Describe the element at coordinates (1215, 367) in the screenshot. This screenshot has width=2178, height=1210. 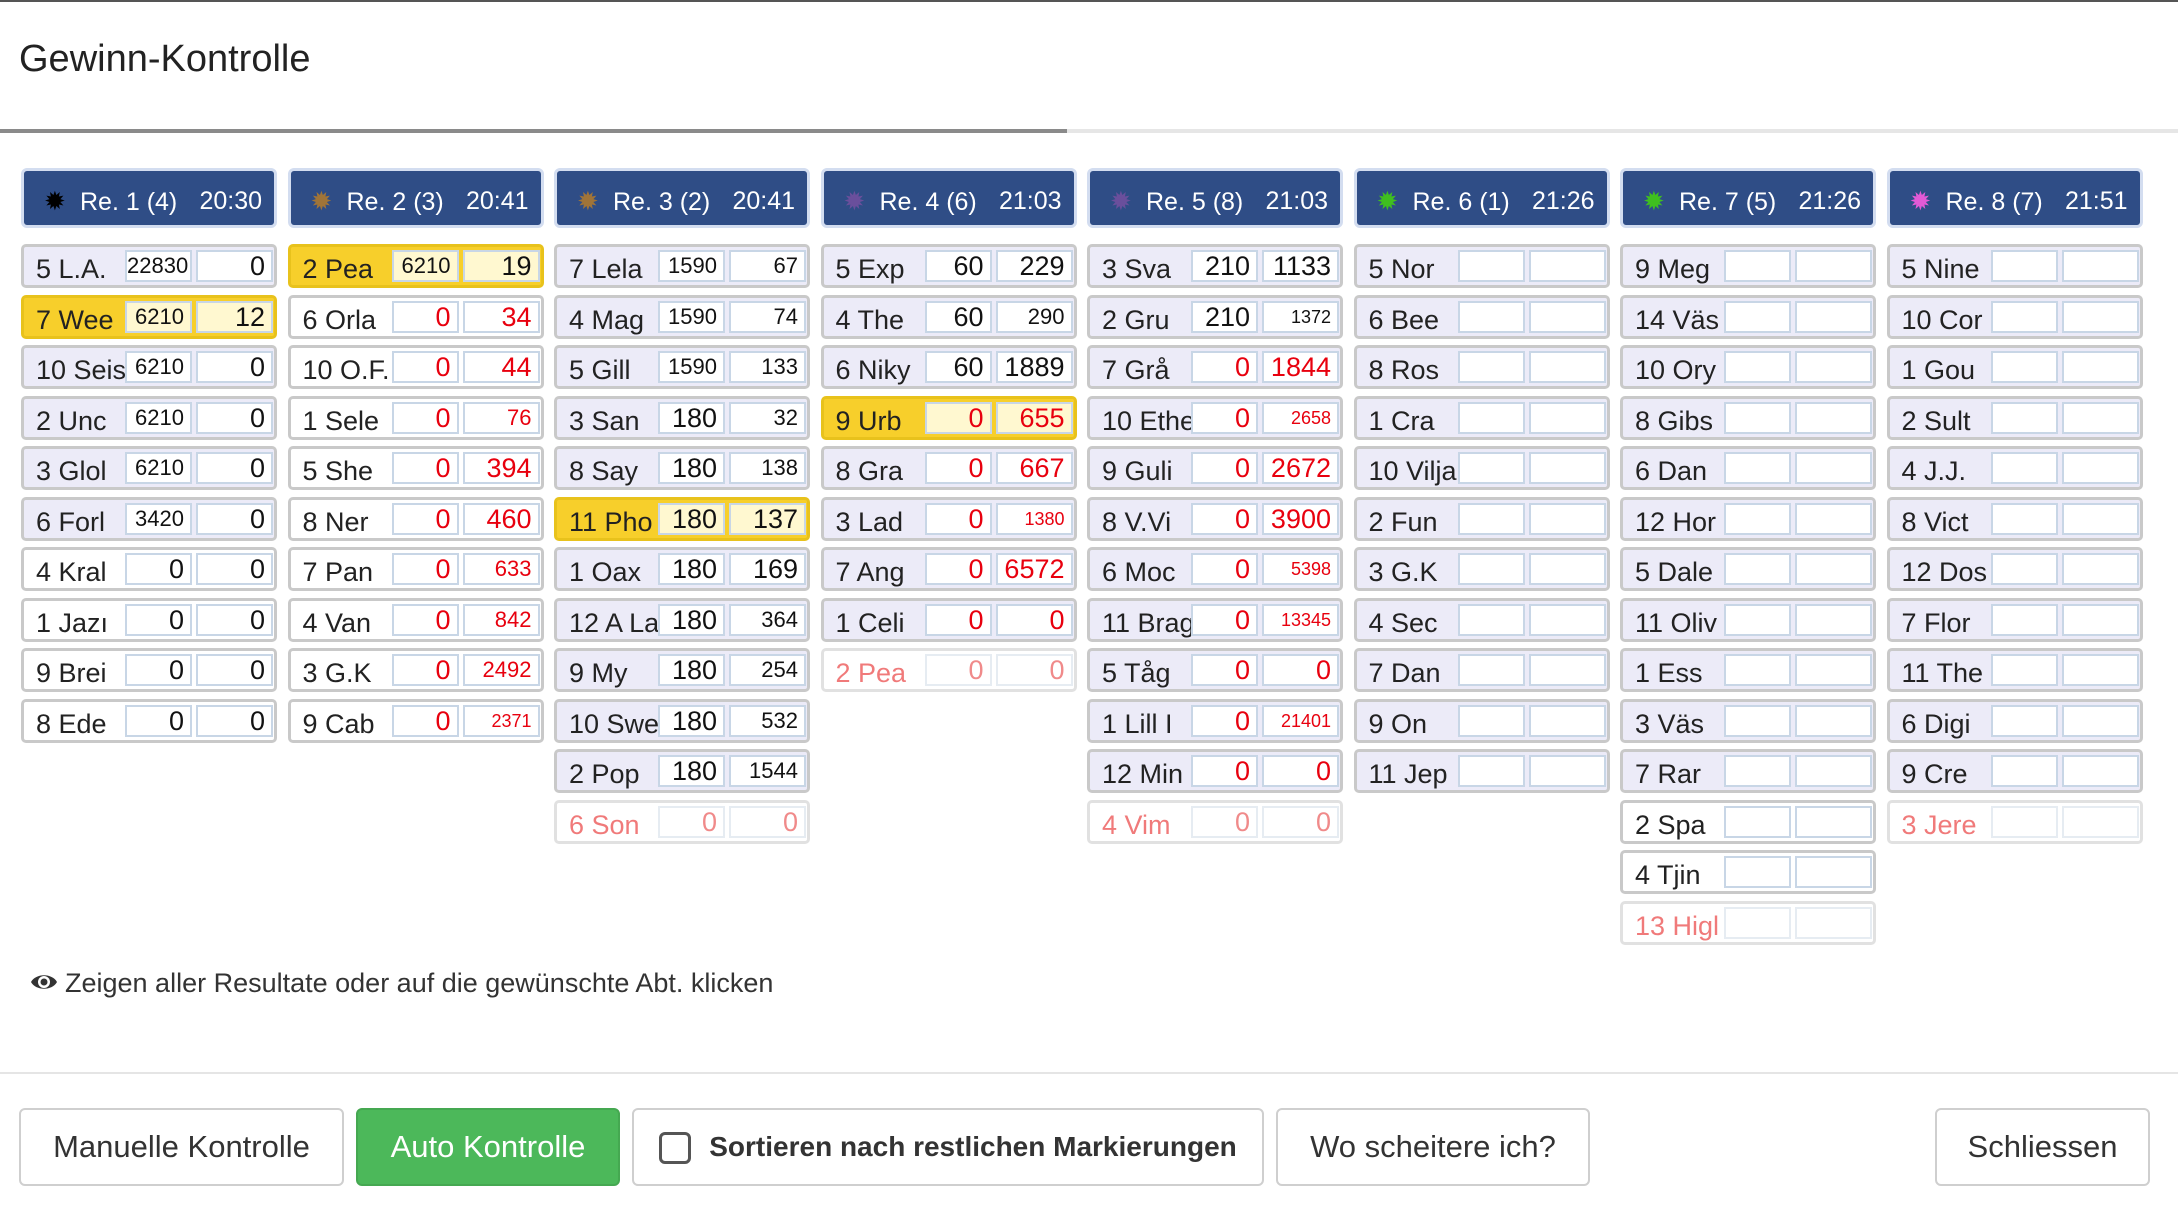
I see `horse-row: 7 Grå 0 1844` at that location.